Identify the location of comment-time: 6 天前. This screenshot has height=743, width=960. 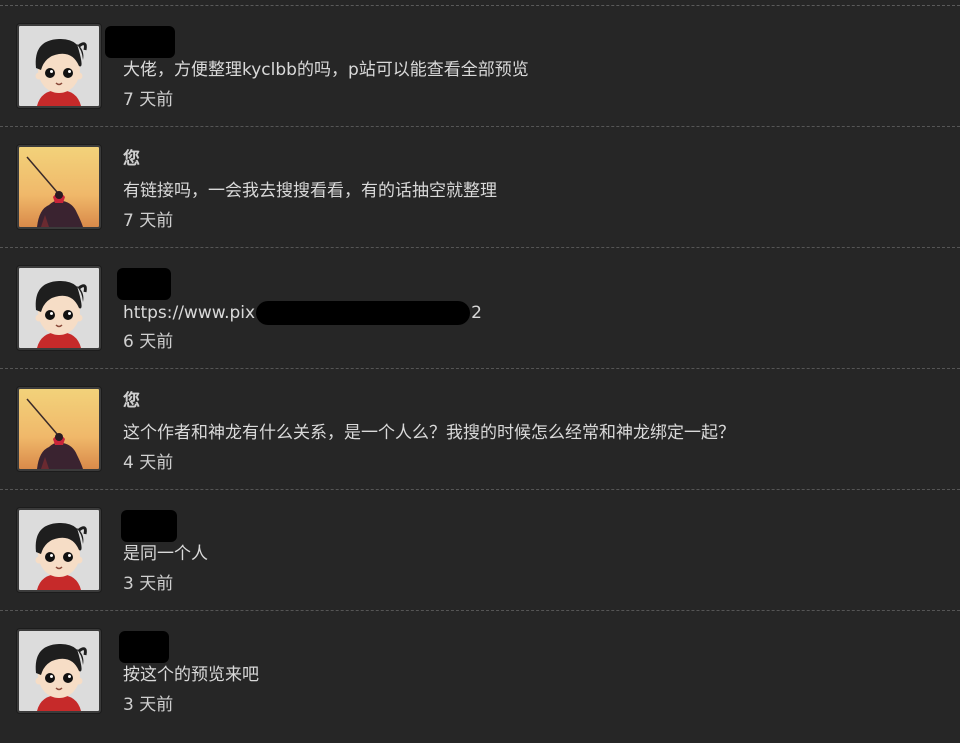
(148, 342).